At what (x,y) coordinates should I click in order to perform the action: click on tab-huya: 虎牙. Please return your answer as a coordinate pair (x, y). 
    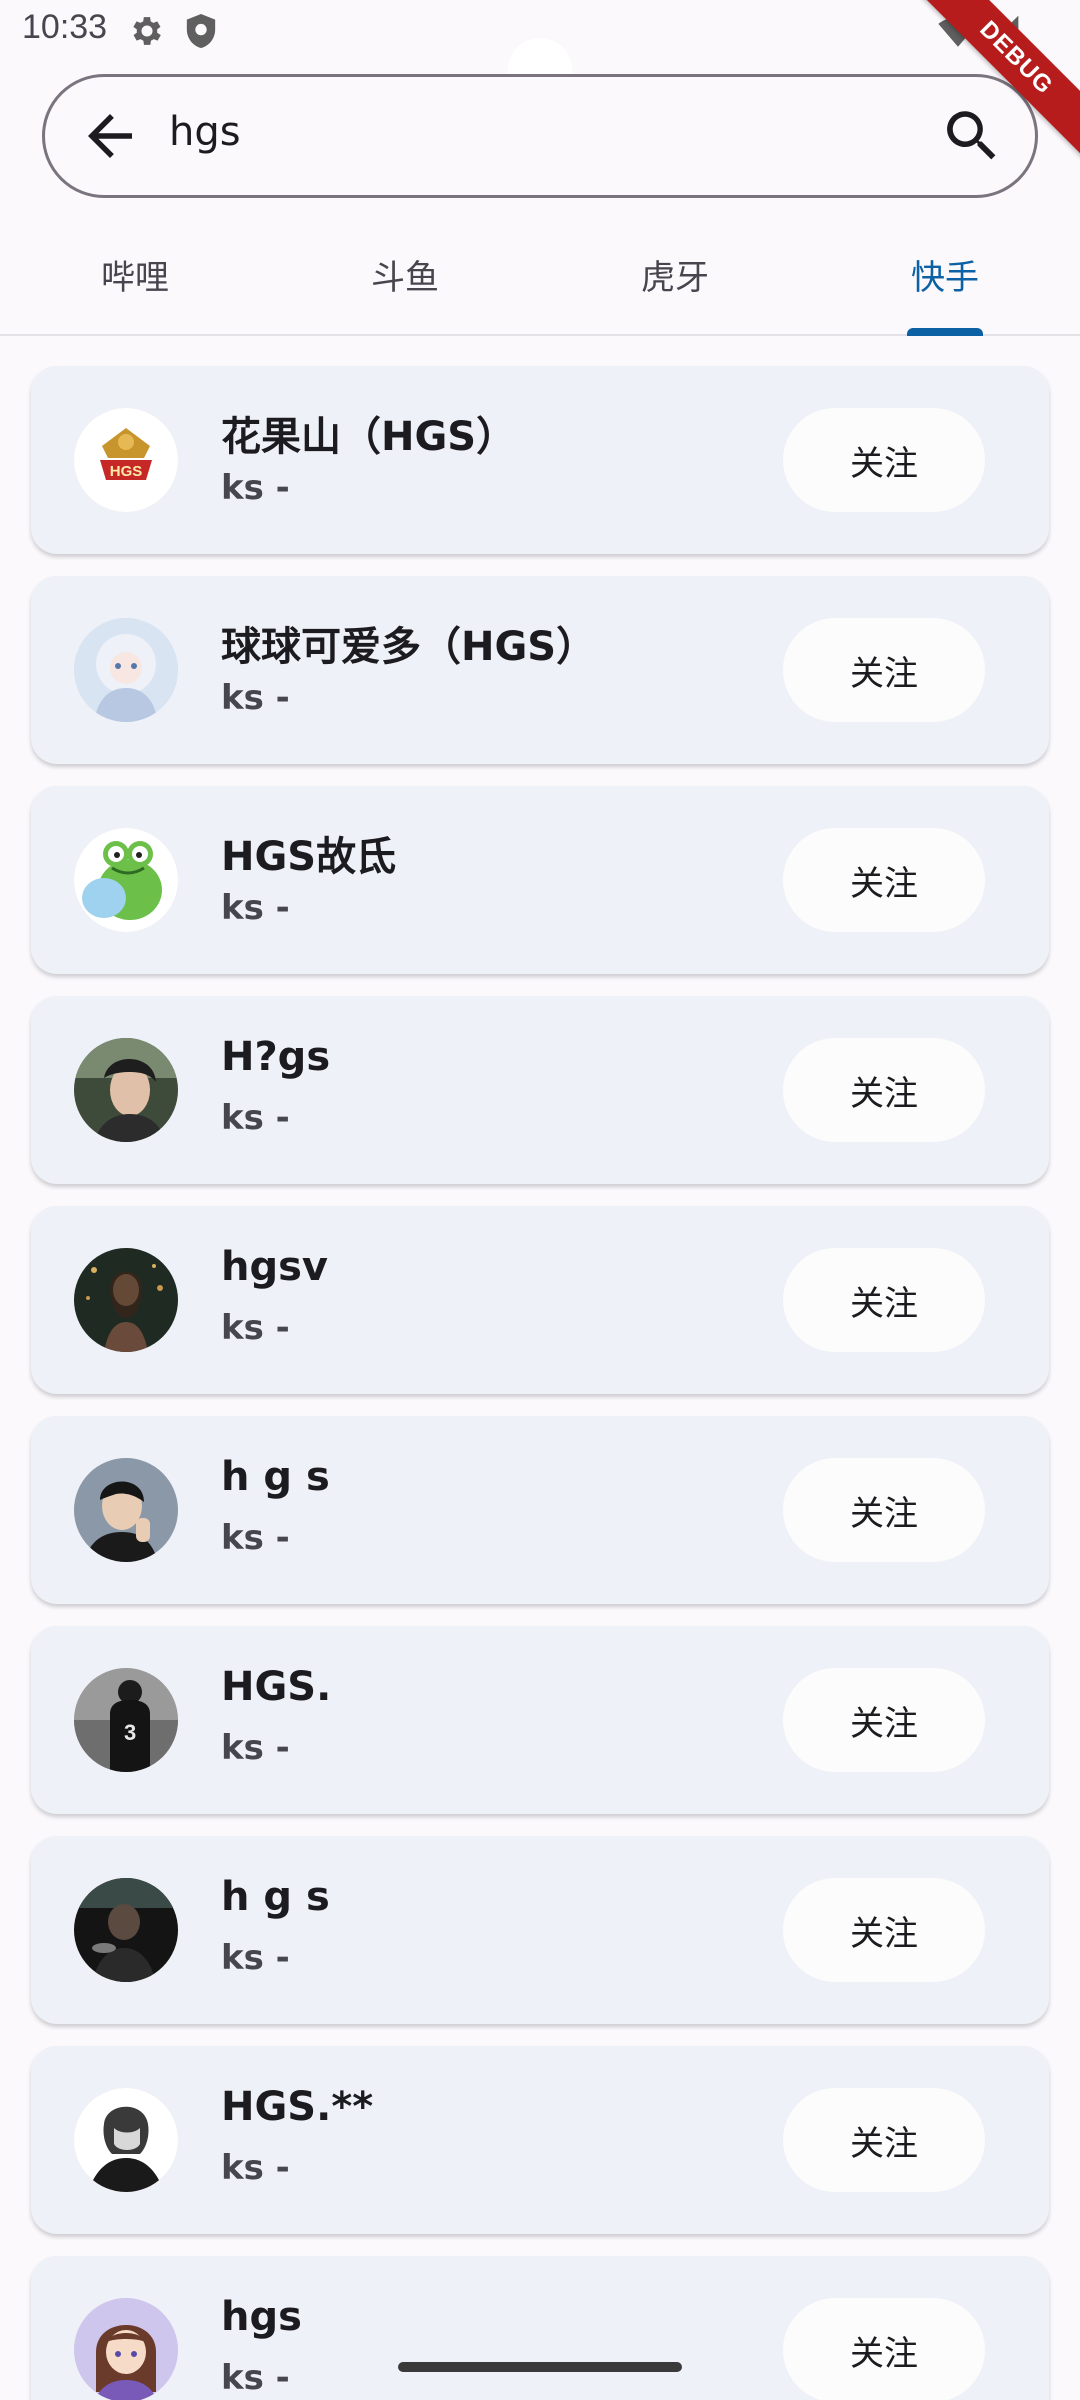
    Looking at the image, I should click on (675, 278).